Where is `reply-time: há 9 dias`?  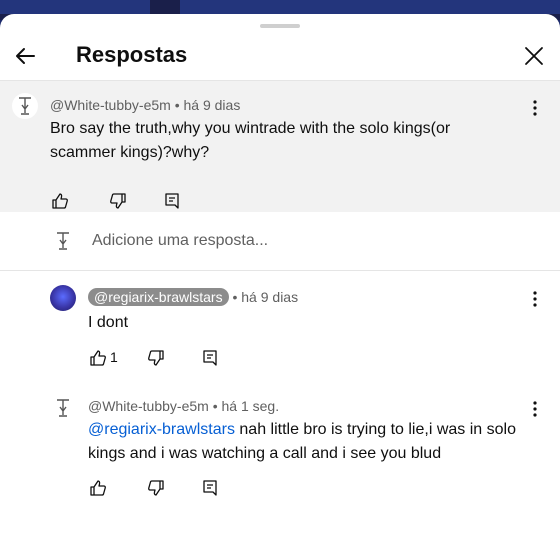
reply-time: há 9 dias is located at coordinates (270, 297).